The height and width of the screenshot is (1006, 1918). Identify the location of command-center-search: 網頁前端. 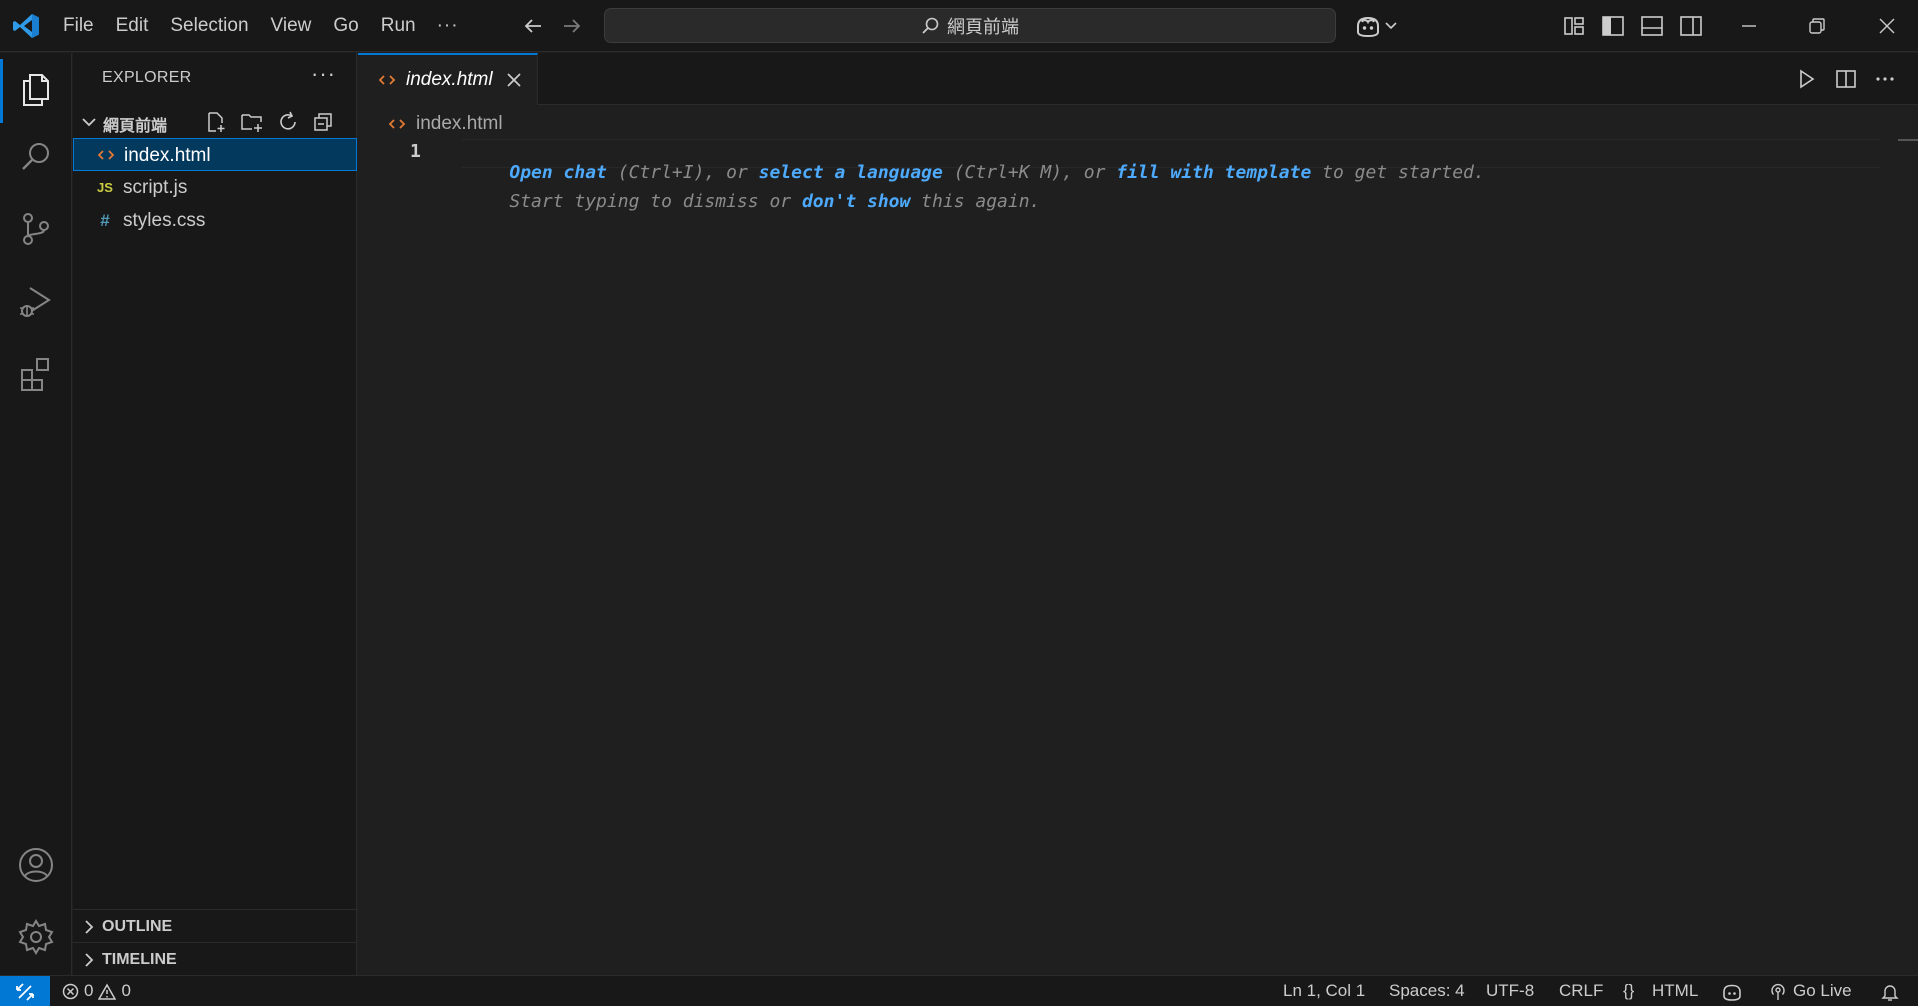
(970, 25).